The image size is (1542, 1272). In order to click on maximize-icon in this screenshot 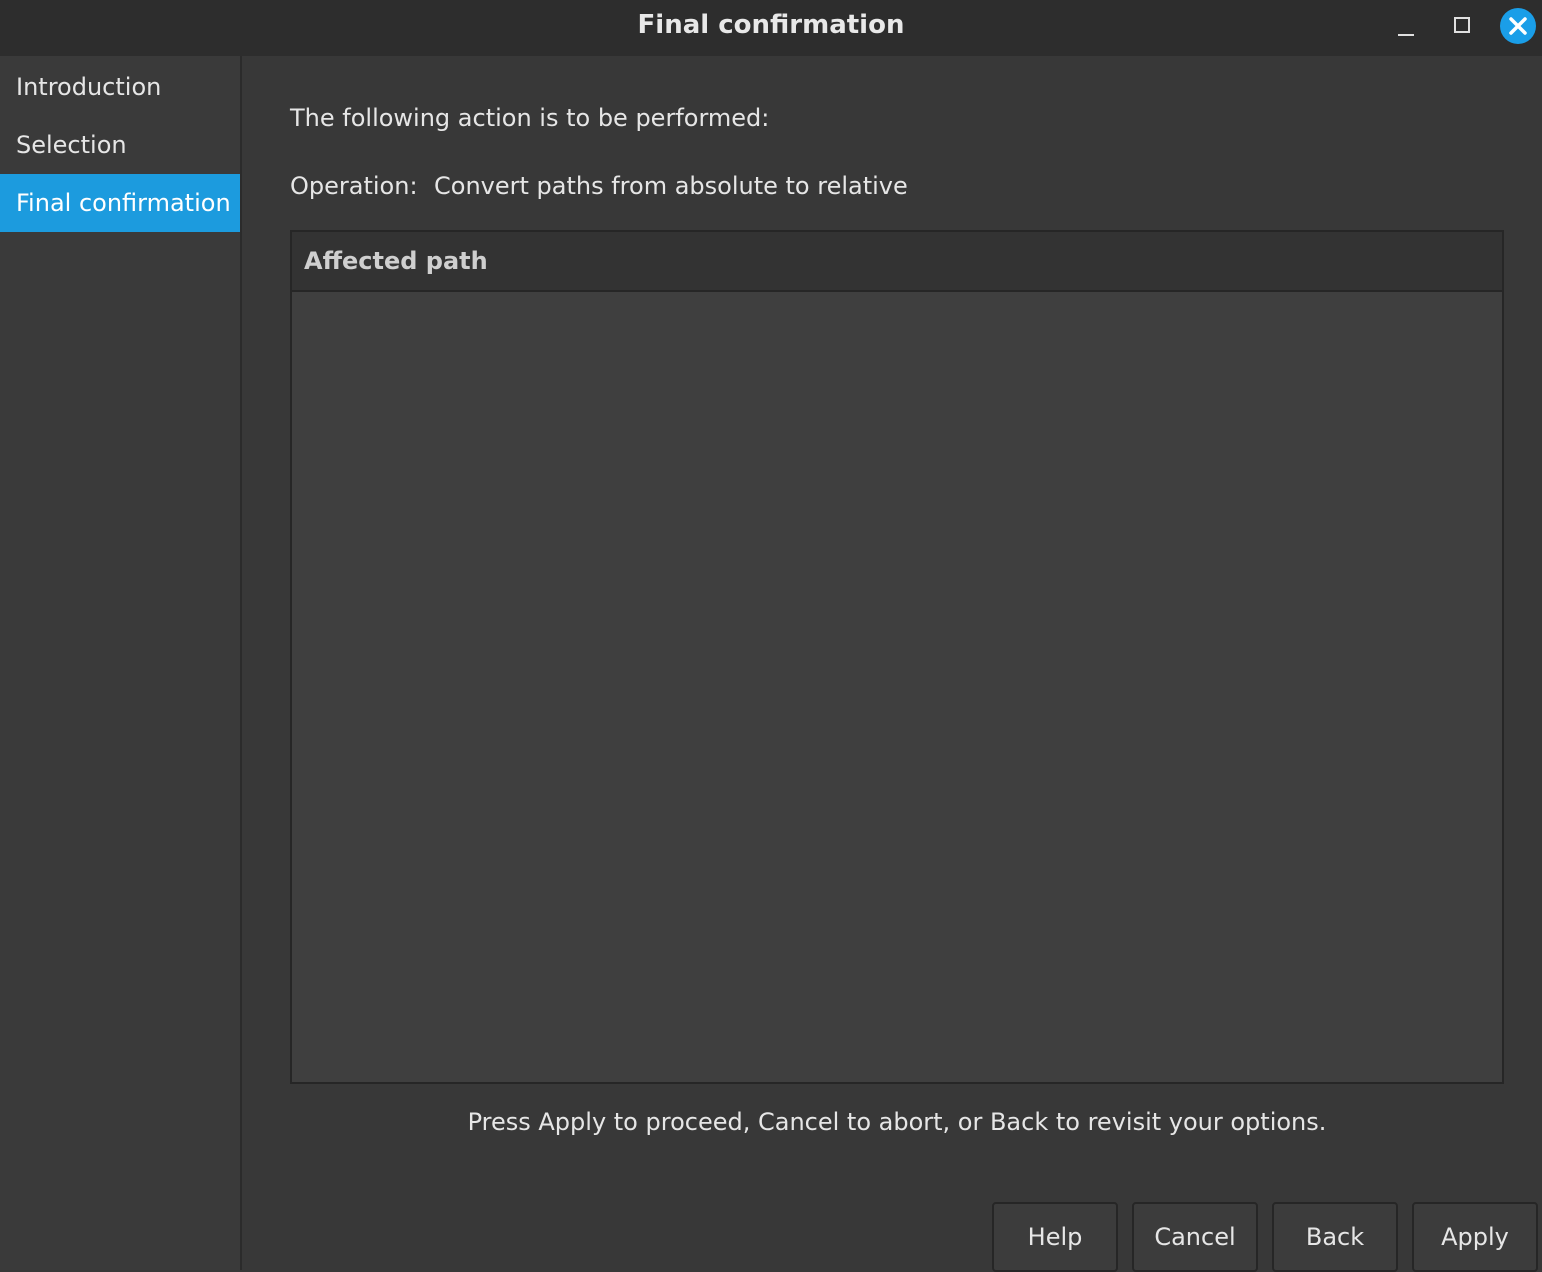, I will do `click(1462, 25)`.